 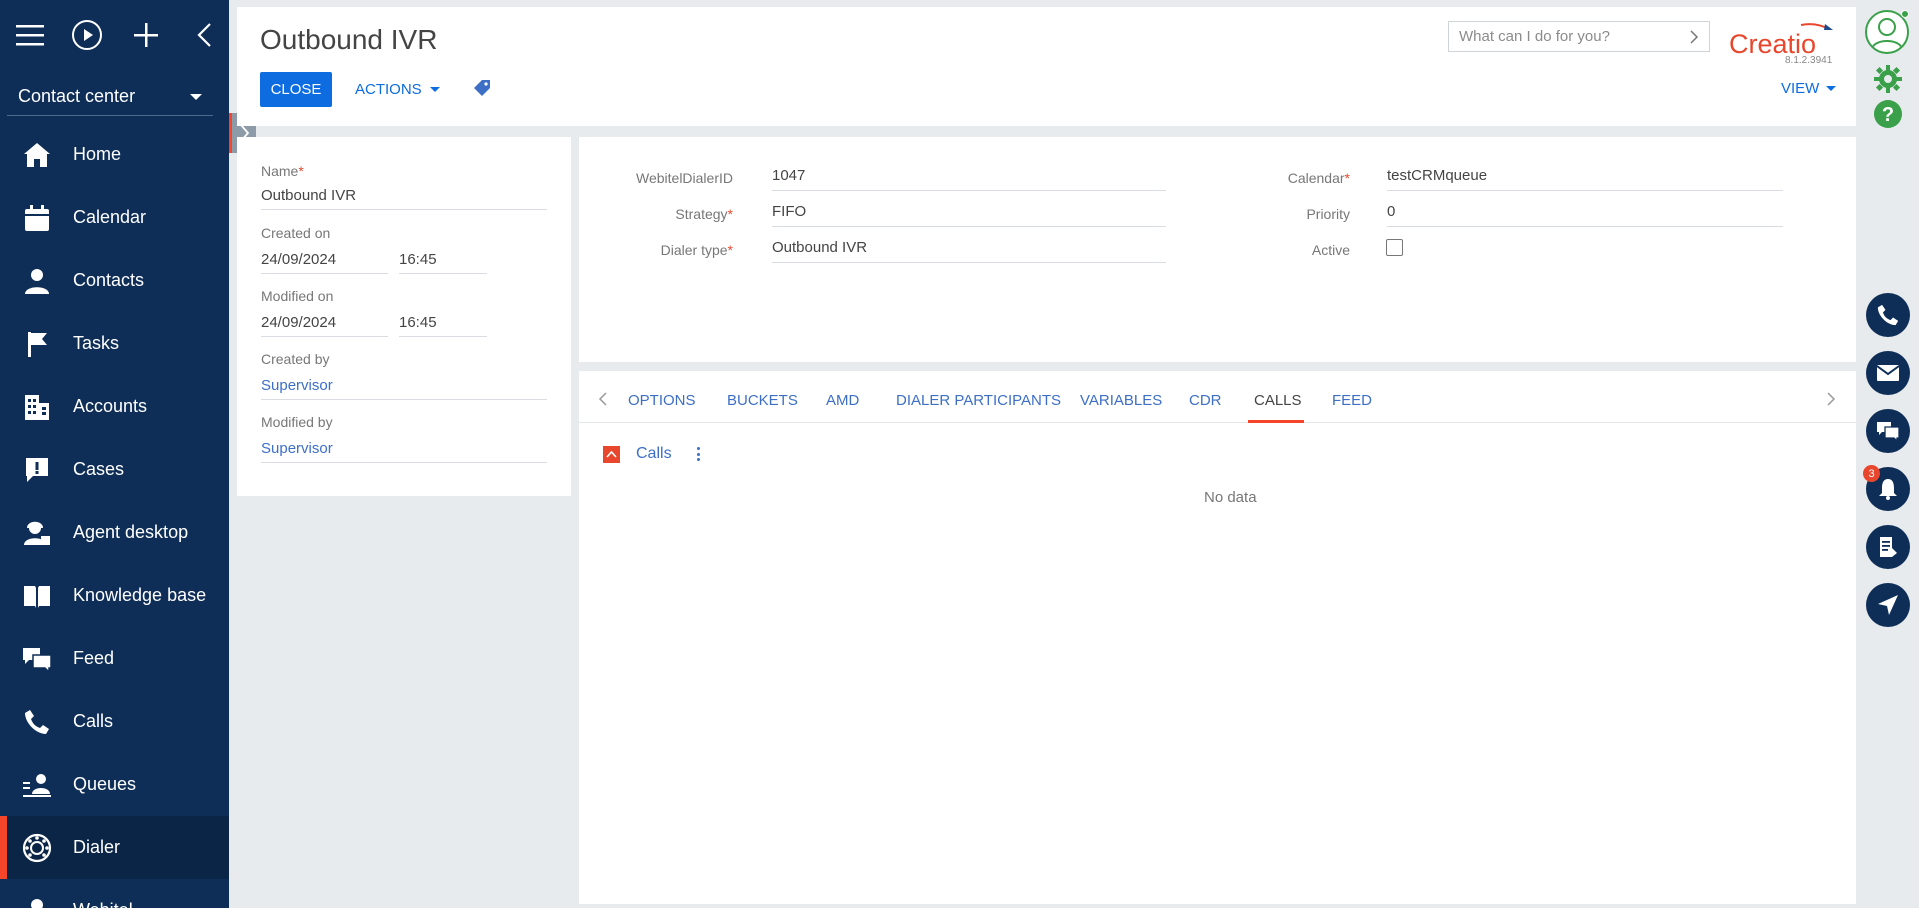 I want to click on sidebar-item-webitel: Webitel, so click(x=114, y=893).